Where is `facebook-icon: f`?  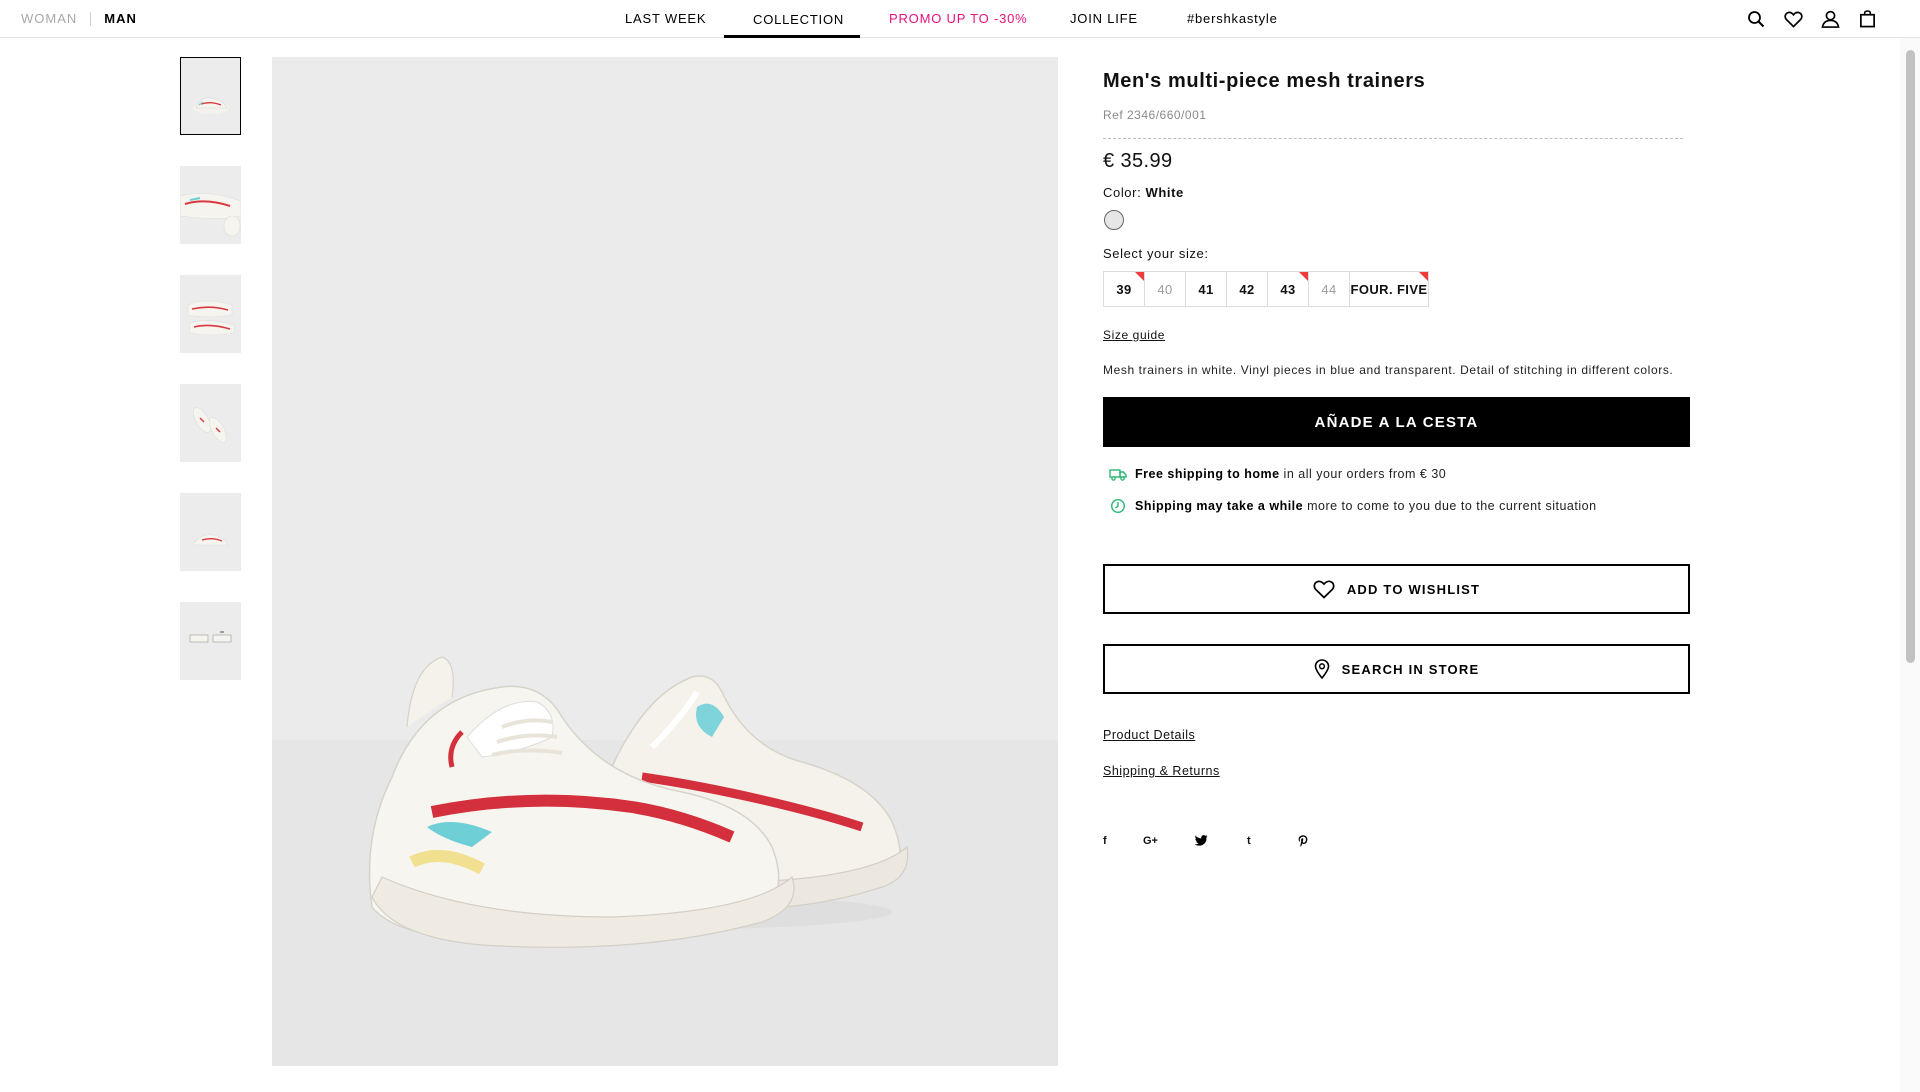 facebook-icon: f is located at coordinates (1105, 841).